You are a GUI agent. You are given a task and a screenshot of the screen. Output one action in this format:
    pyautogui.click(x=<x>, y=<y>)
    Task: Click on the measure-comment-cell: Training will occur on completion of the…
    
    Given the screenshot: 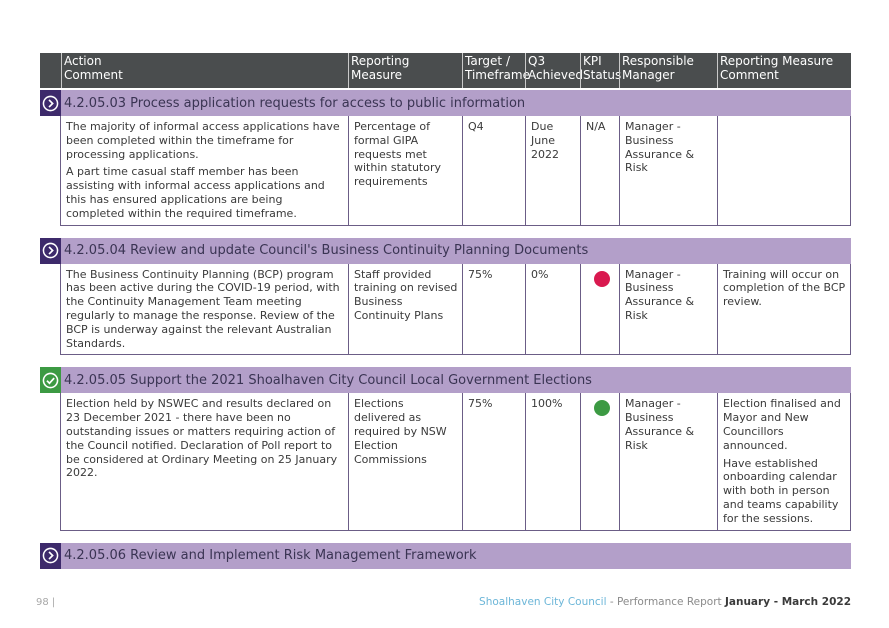 What is the action you would take?
    pyautogui.click(x=783, y=309)
    